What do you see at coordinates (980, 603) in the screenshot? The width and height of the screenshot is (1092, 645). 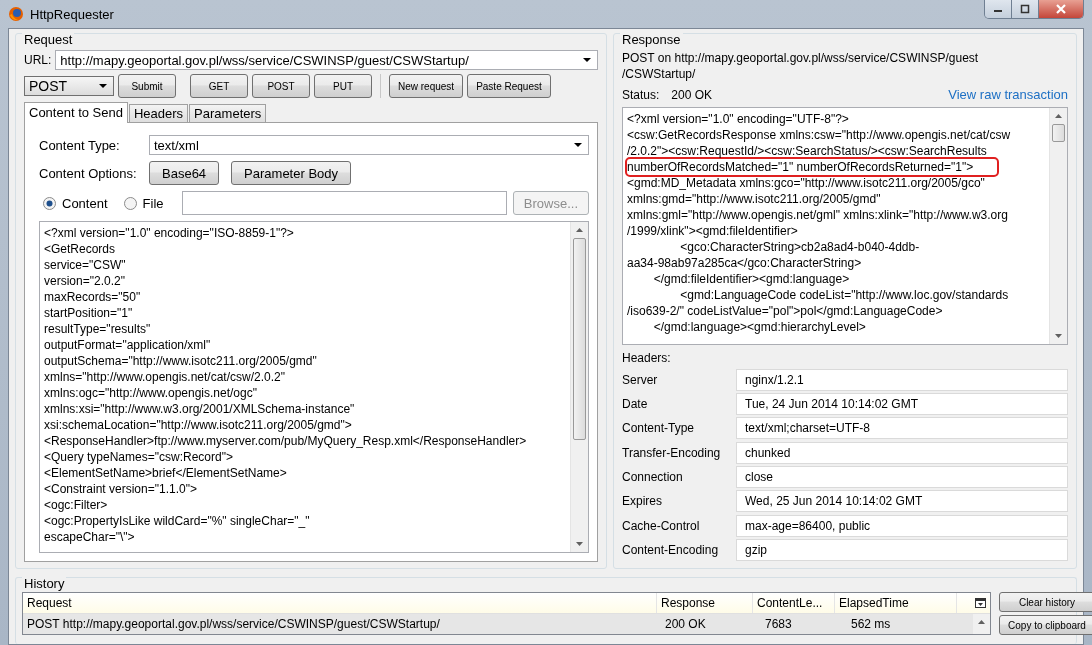 I see `column-picker-icon` at bounding box center [980, 603].